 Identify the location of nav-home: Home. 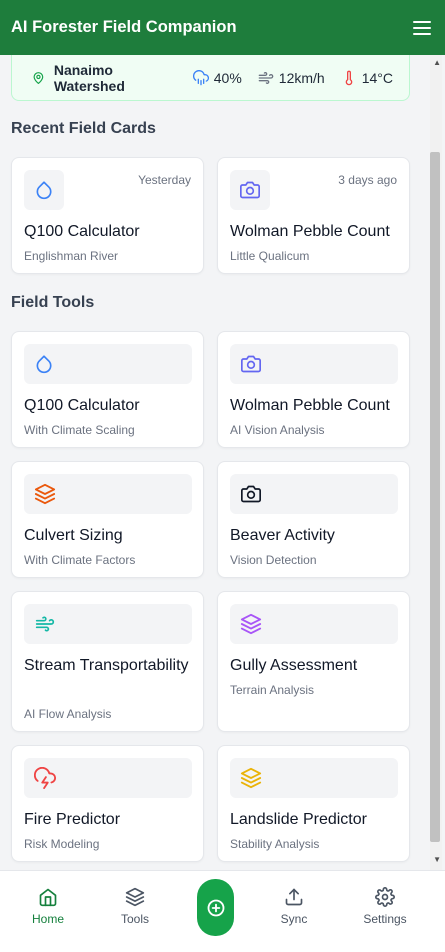
(48, 905).